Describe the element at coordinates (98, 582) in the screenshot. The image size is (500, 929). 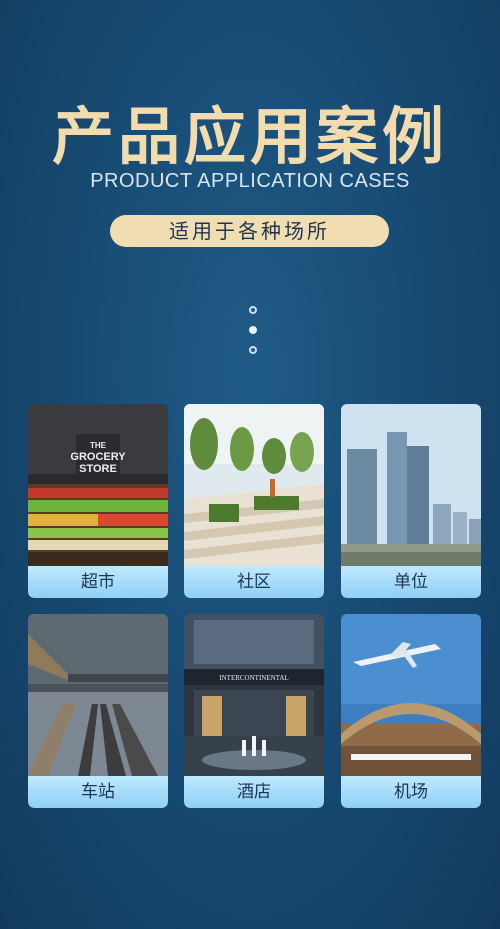
I see `case-label-supermarket: 超市` at that location.